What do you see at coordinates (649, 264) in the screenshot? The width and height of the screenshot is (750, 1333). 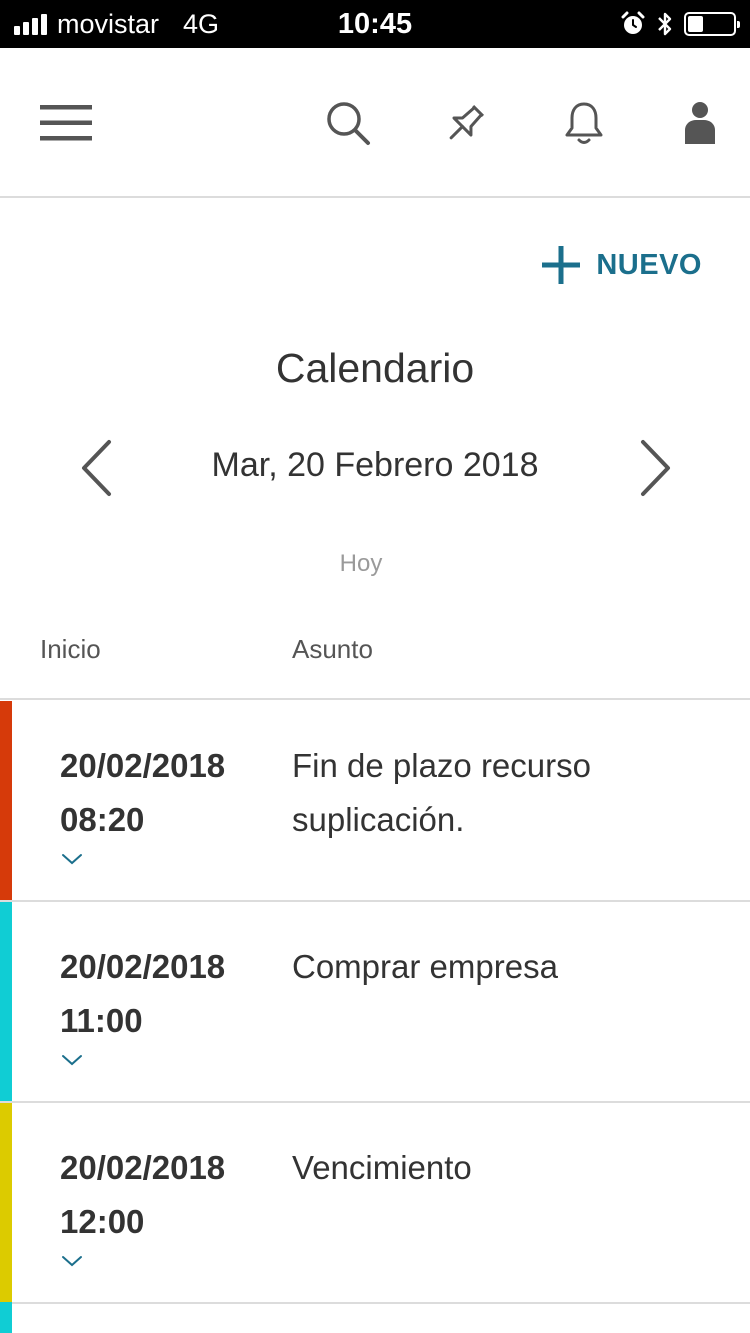 I see `new-button-label: NUEVO` at bounding box center [649, 264].